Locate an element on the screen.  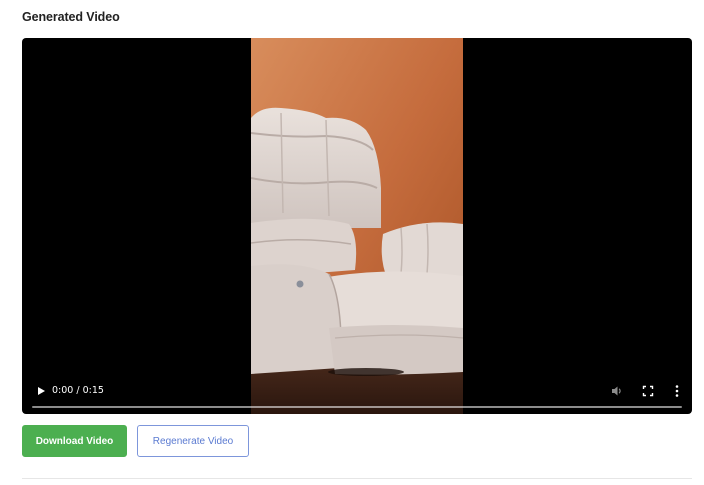
section-title: Generated Video is located at coordinates (71, 17).